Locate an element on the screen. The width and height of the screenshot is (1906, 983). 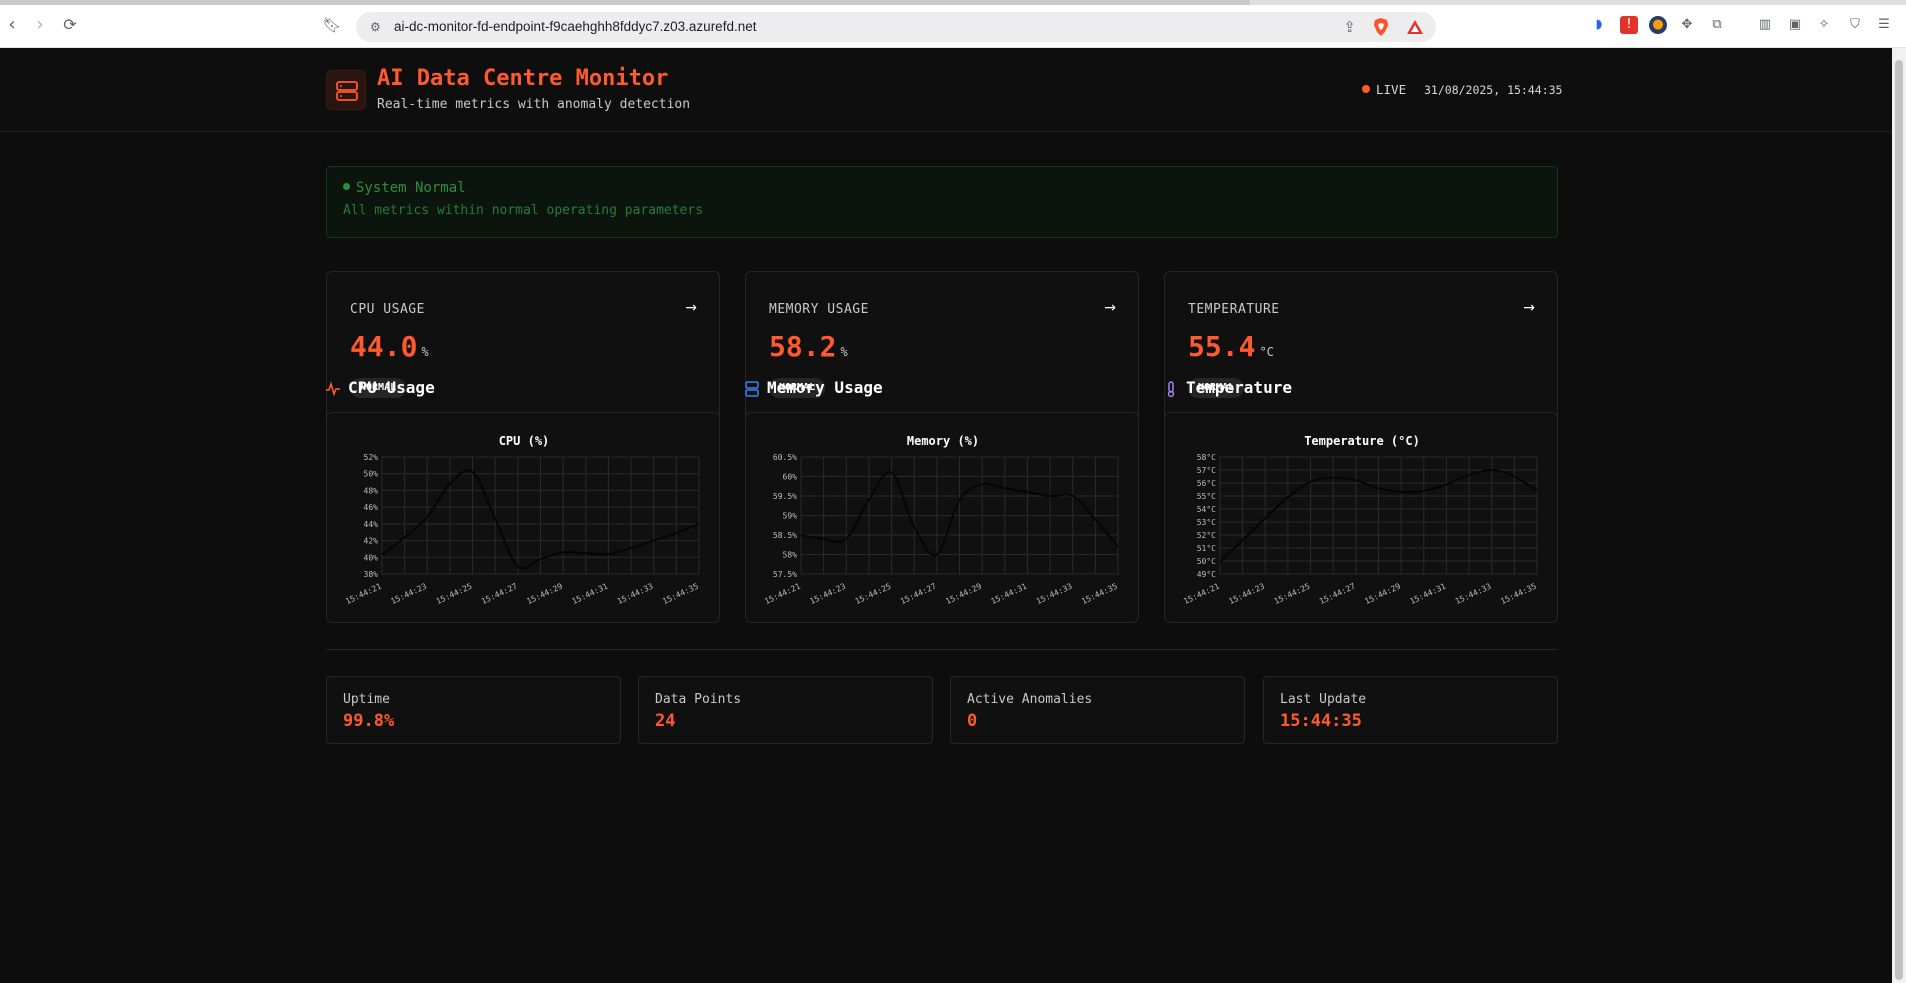
stat-label: Last Update is located at coordinates (1323, 699).